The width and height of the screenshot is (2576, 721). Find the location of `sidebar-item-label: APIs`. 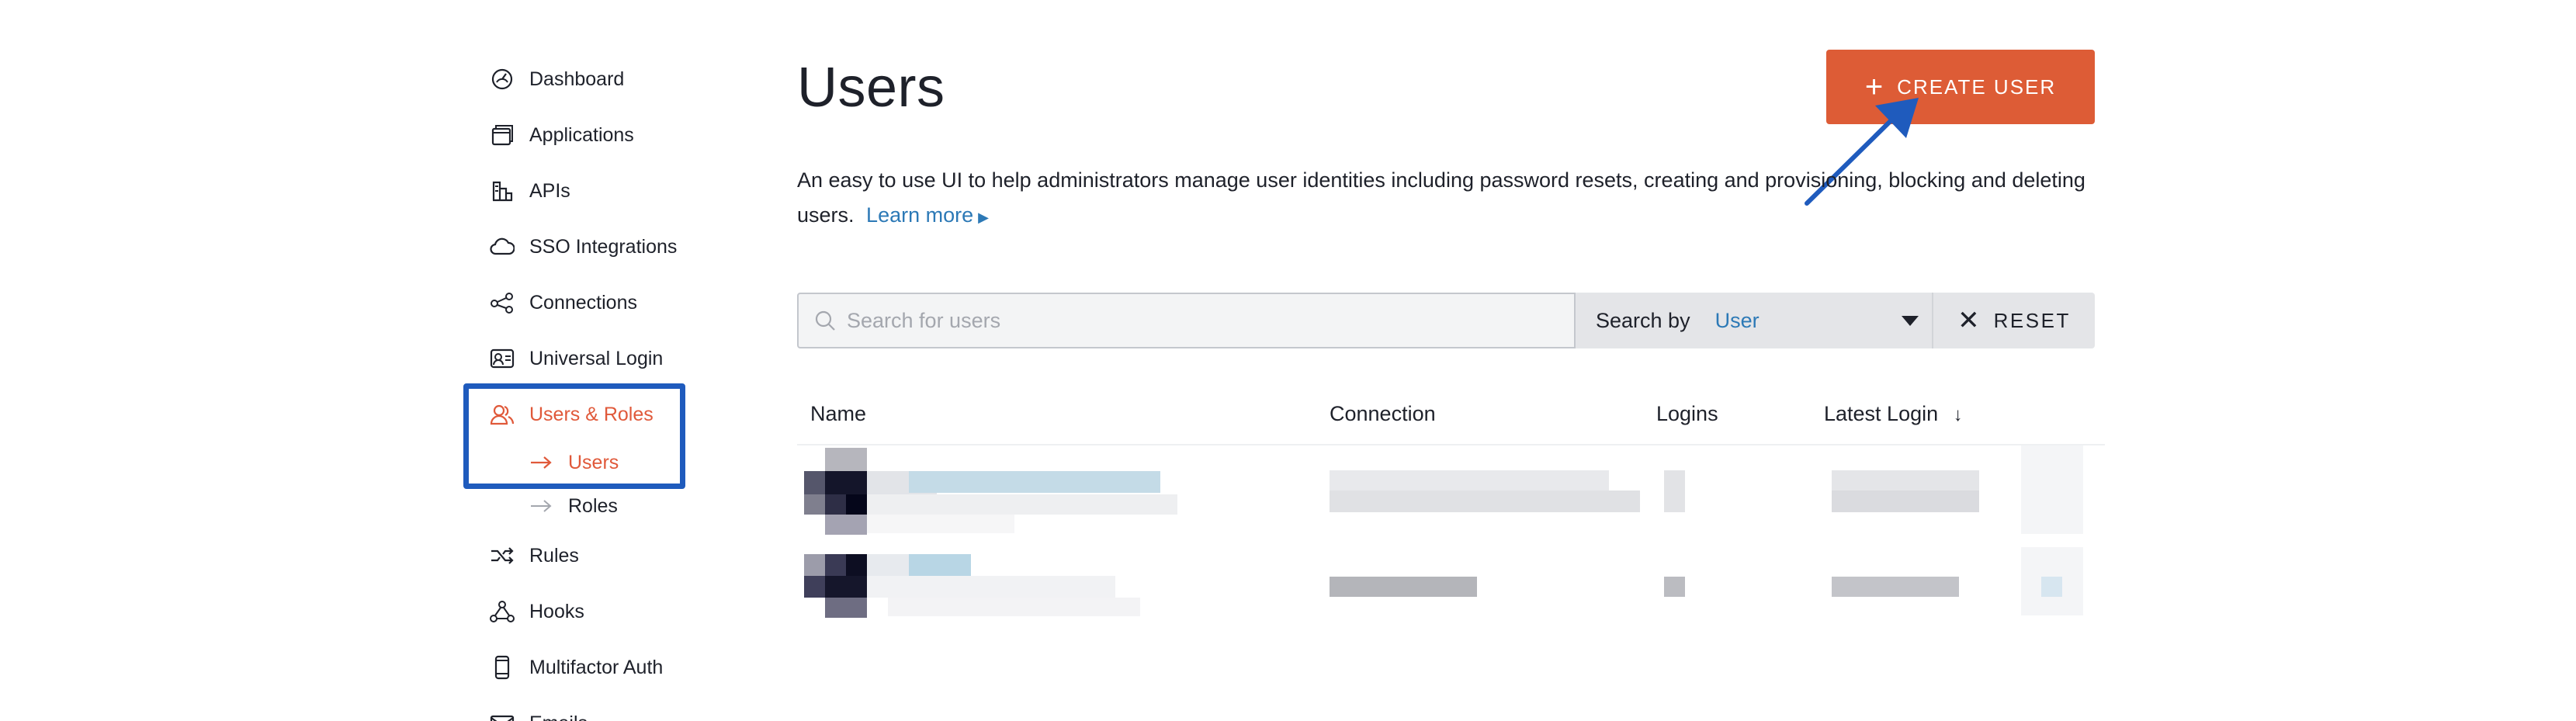

sidebar-item-label: APIs is located at coordinates (549, 190).